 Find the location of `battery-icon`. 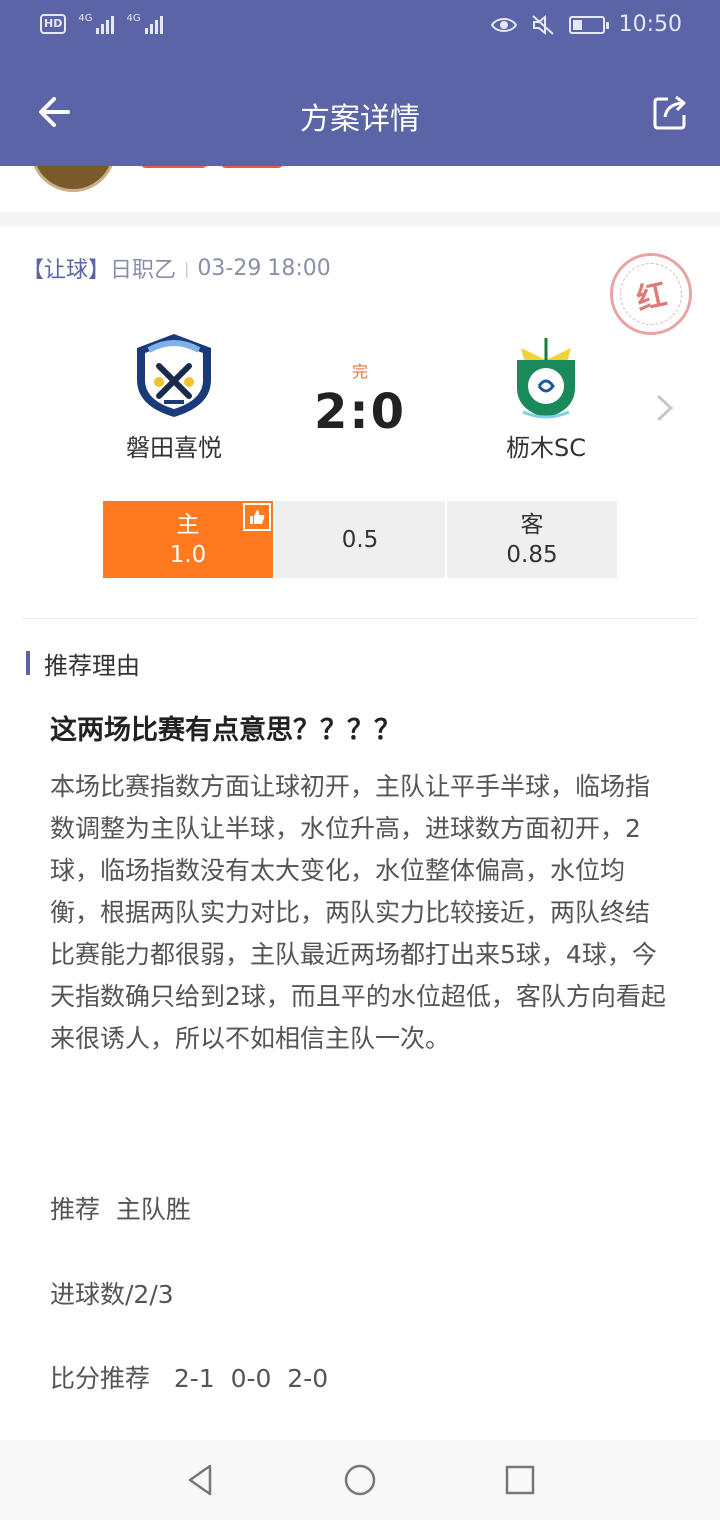

battery-icon is located at coordinates (588, 24).